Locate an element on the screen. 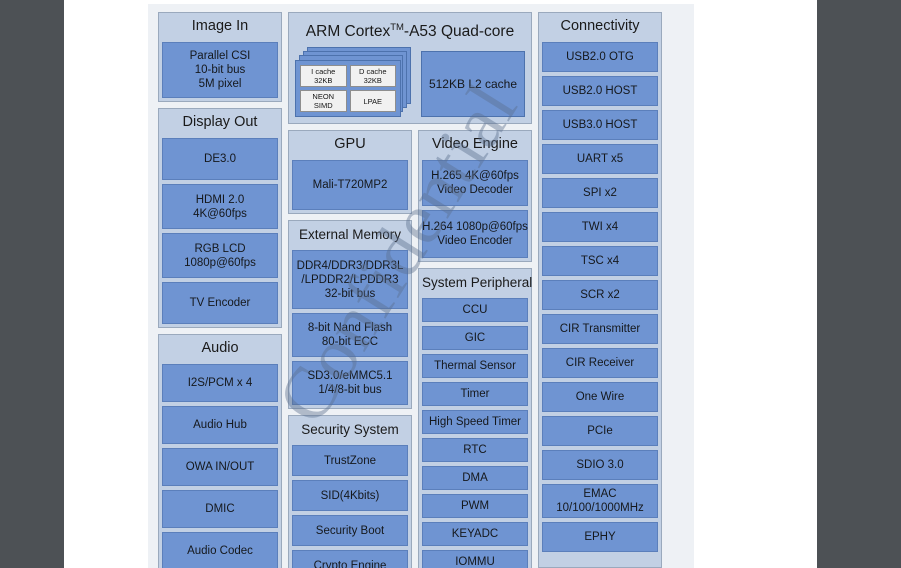  block-system-peripheral-0: CCU is located at coordinates (475, 310).